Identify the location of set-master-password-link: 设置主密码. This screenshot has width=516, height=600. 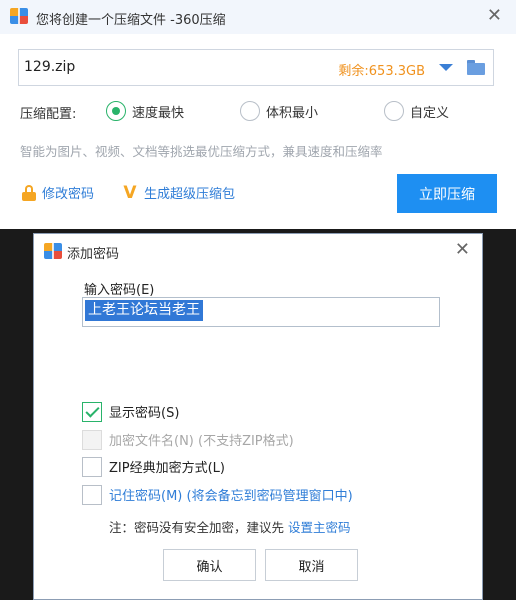
(319, 527).